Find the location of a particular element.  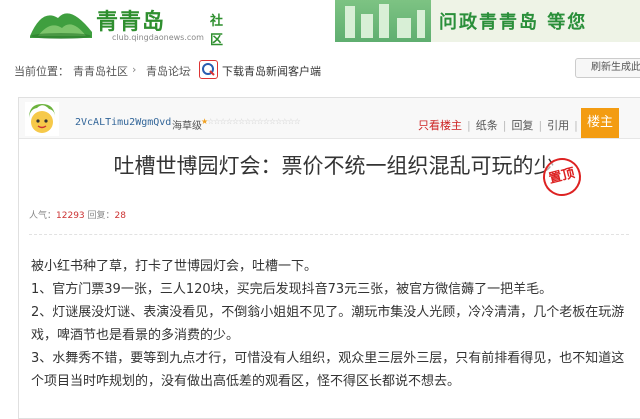

user-level: 海草级 is located at coordinates (187, 126).